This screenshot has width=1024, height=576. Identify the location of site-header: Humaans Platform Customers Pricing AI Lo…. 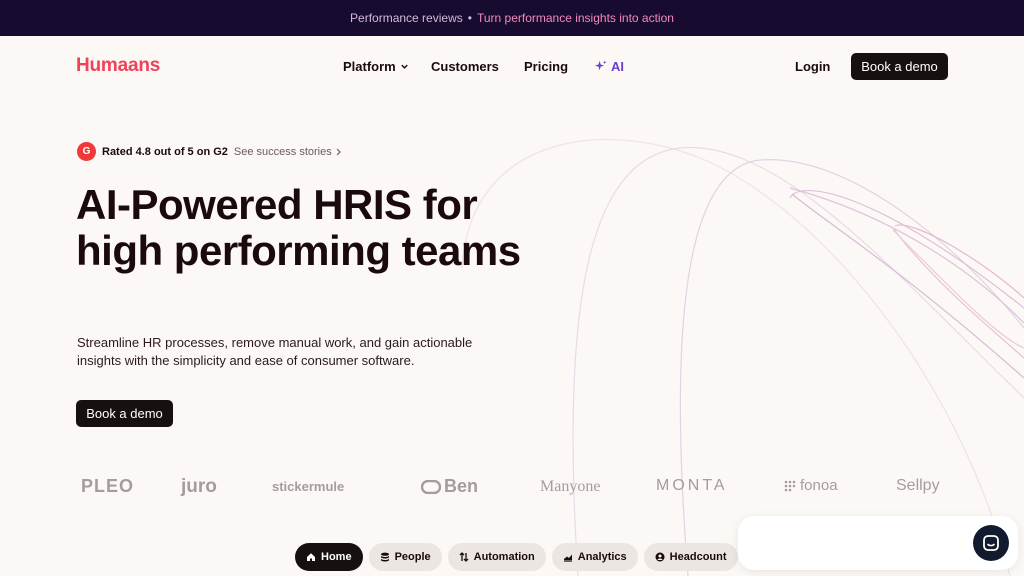
(512, 67).